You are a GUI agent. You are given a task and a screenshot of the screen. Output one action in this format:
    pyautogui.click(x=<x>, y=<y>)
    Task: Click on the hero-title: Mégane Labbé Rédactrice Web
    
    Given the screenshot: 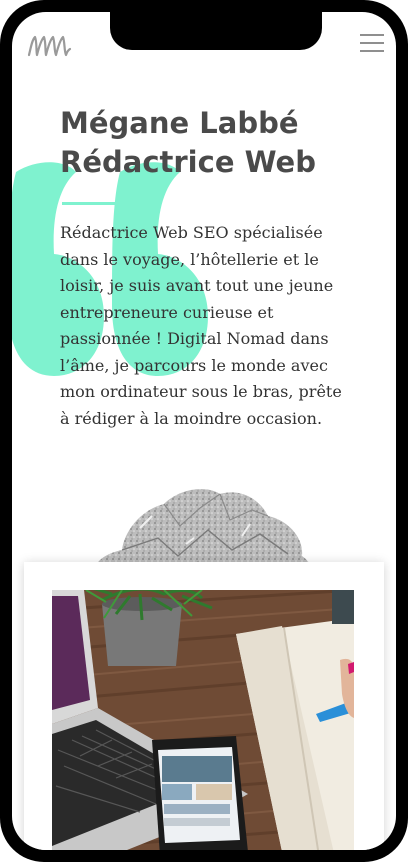 What is the action you would take?
    pyautogui.click(x=220, y=143)
    